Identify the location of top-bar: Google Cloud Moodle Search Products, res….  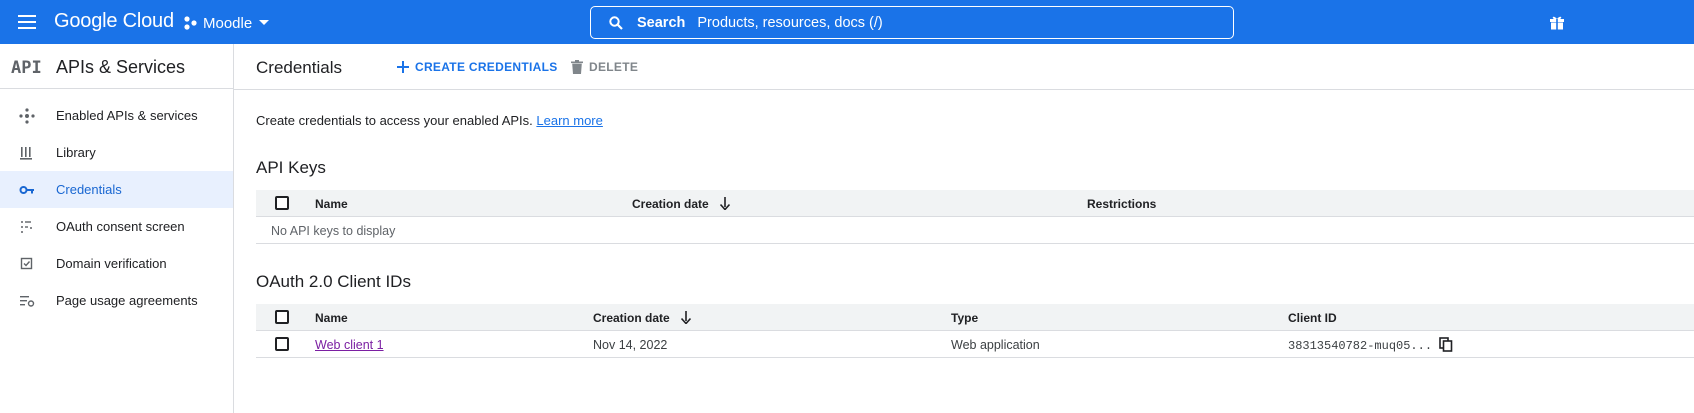
(847, 22).